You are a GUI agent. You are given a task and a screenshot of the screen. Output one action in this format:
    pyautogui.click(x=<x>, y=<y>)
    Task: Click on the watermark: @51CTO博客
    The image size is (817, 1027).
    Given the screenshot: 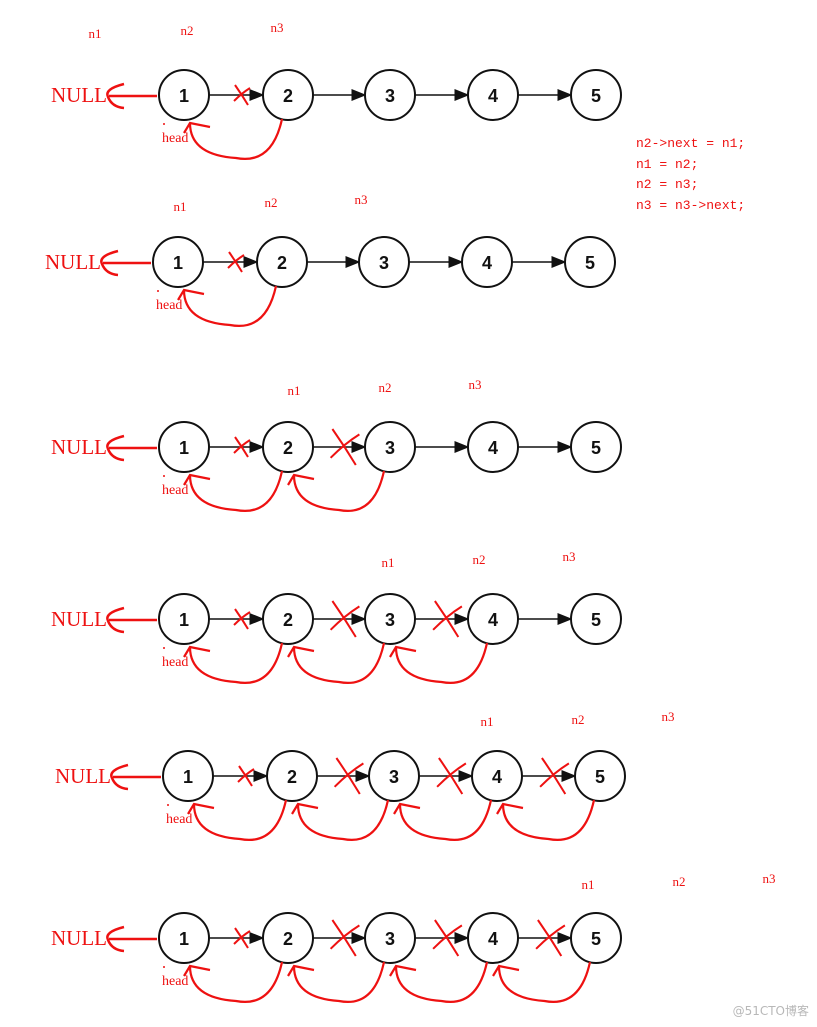 What is the action you would take?
    pyautogui.click(x=770, y=1011)
    